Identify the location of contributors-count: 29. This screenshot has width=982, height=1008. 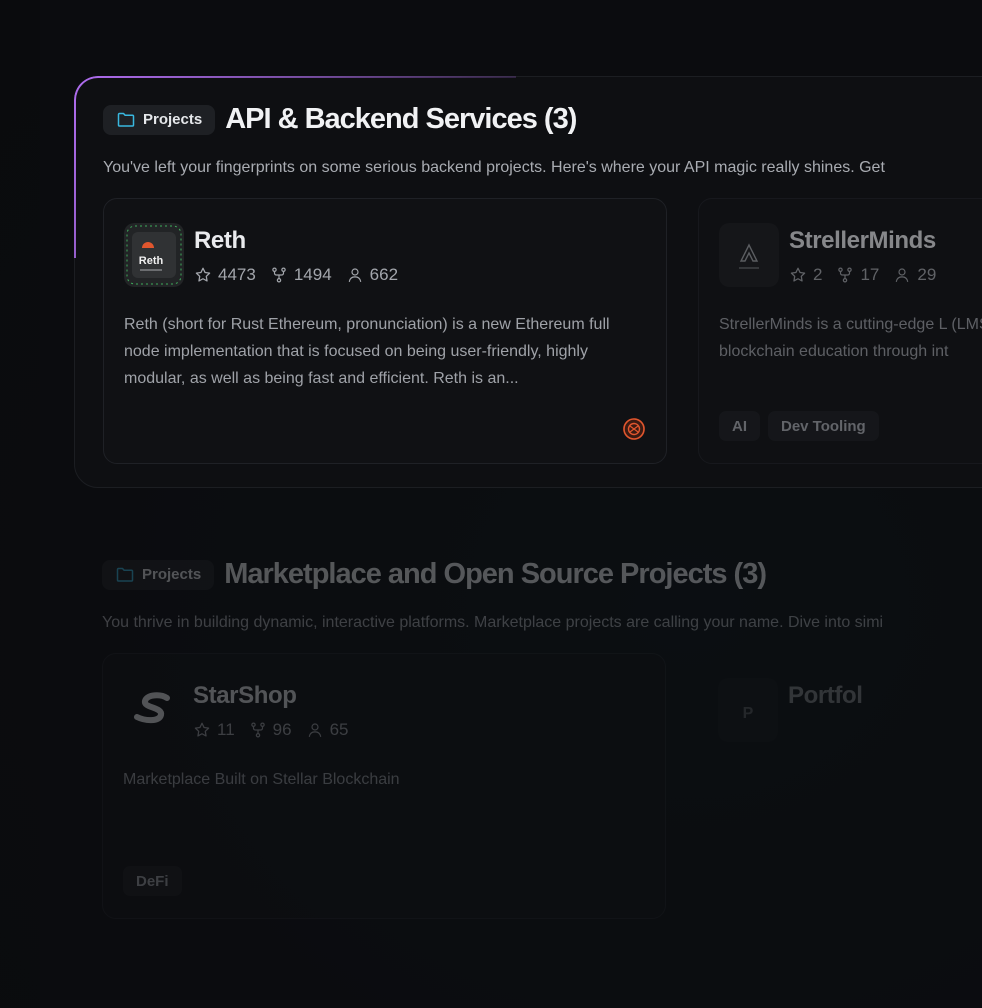
(927, 274).